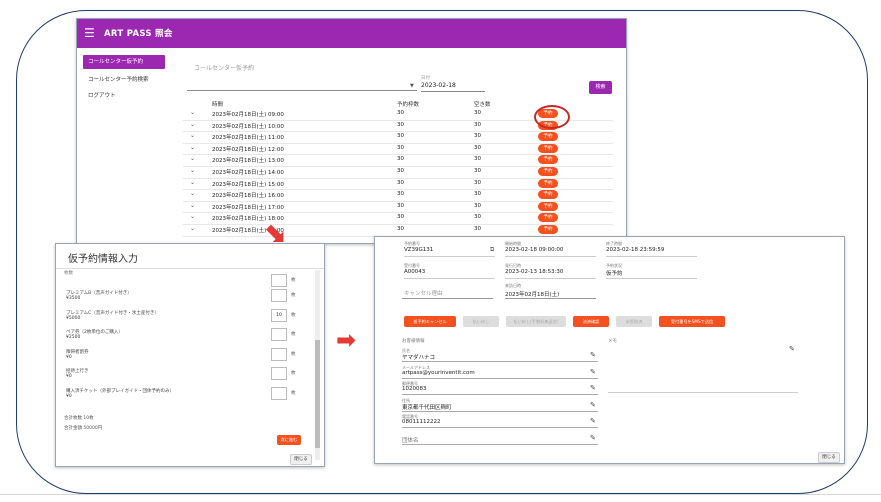  Describe the element at coordinates (79, 418) in the screenshot. I see `total-count: 合計枚数 10枚` at that location.